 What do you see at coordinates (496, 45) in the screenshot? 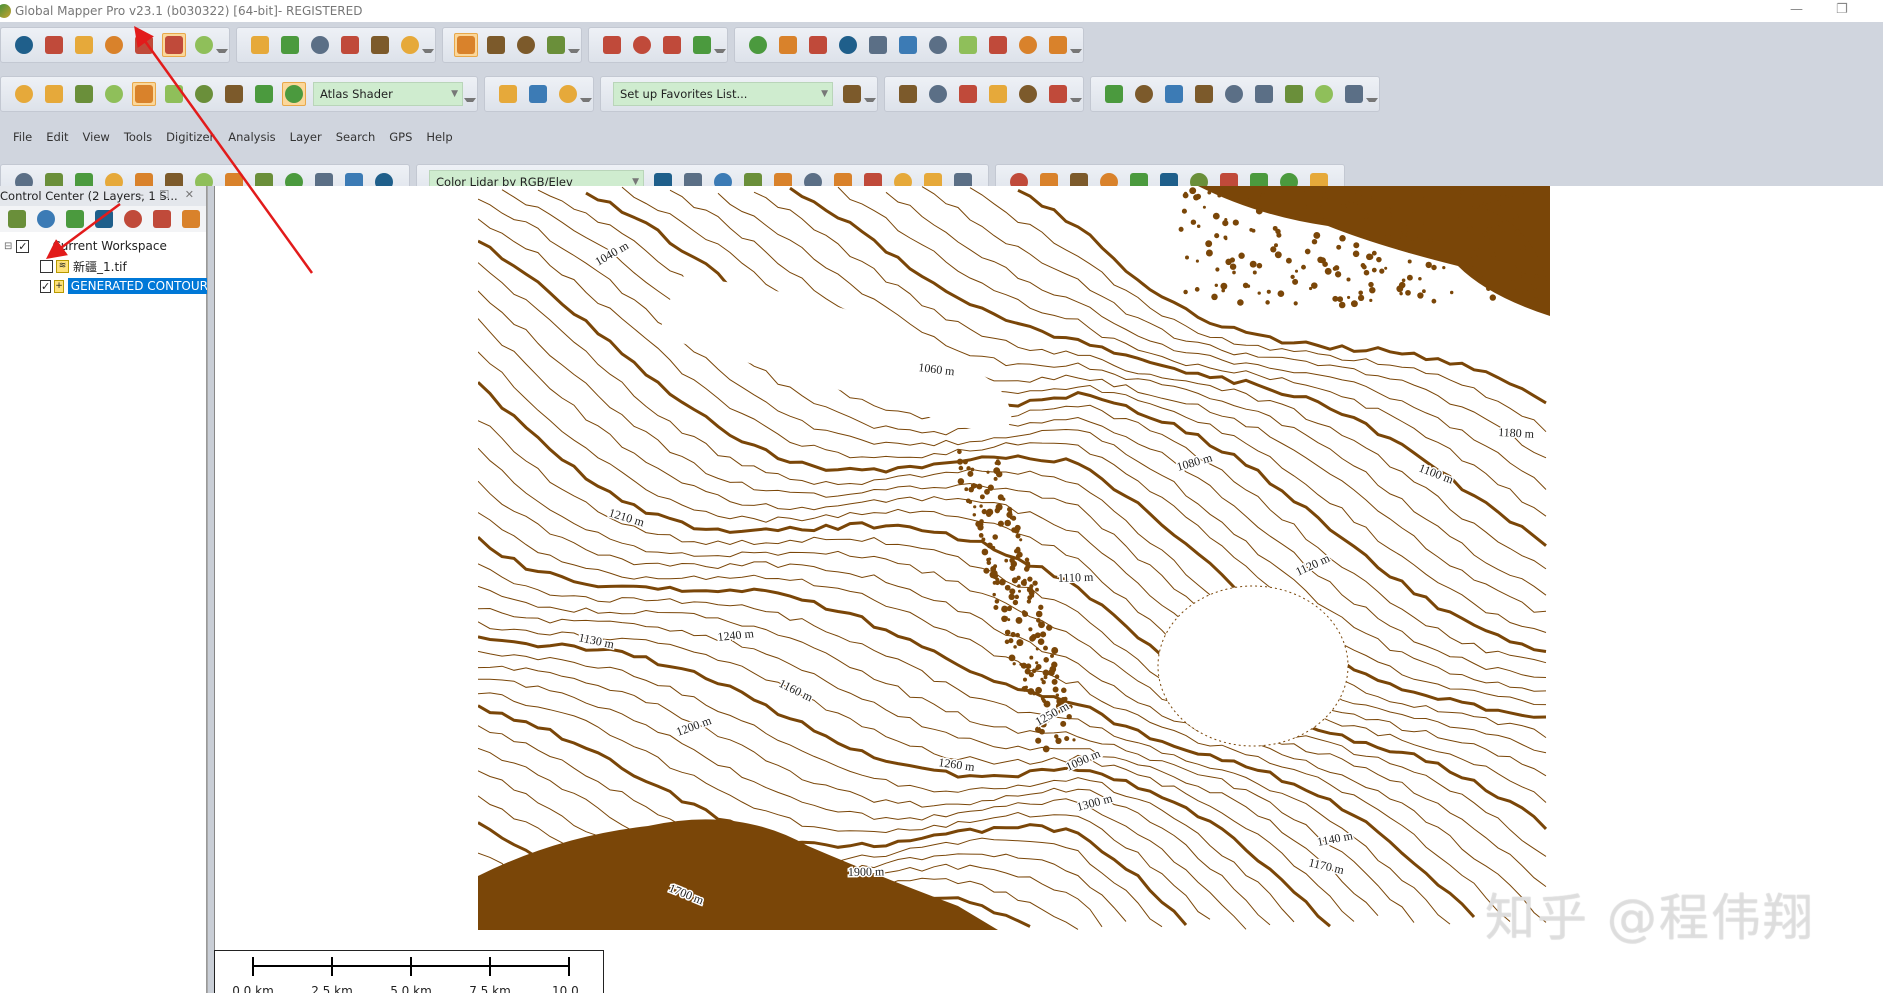
I see `select-rect-icon` at bounding box center [496, 45].